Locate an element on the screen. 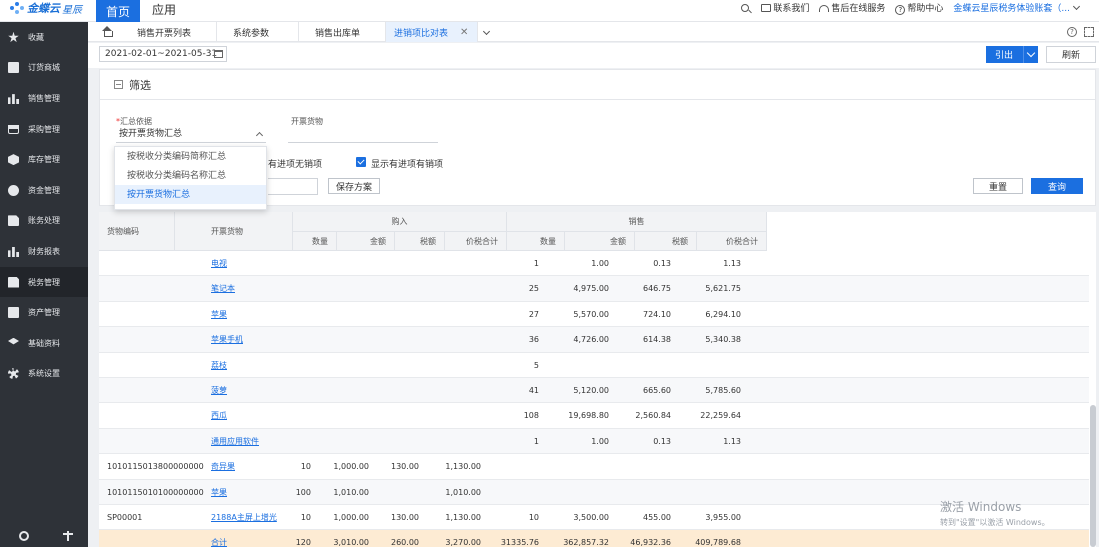 The image size is (1099, 547). sidebar-item-funds: 资金管理 is located at coordinates (44, 190).